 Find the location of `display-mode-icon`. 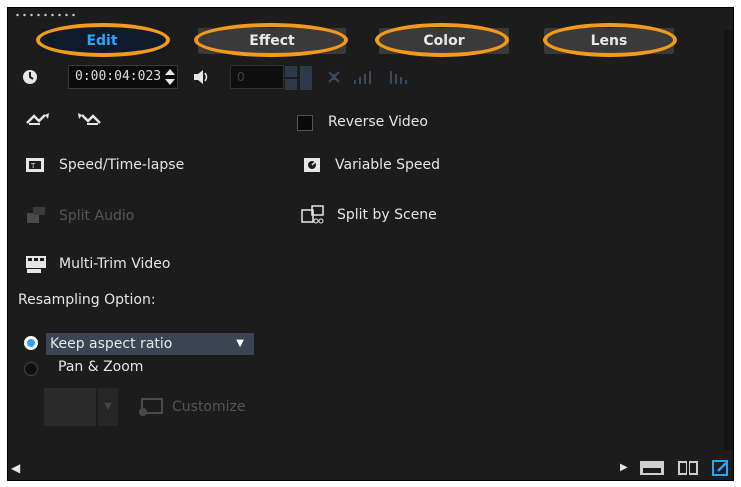

display-mode-icon is located at coordinates (652, 468).